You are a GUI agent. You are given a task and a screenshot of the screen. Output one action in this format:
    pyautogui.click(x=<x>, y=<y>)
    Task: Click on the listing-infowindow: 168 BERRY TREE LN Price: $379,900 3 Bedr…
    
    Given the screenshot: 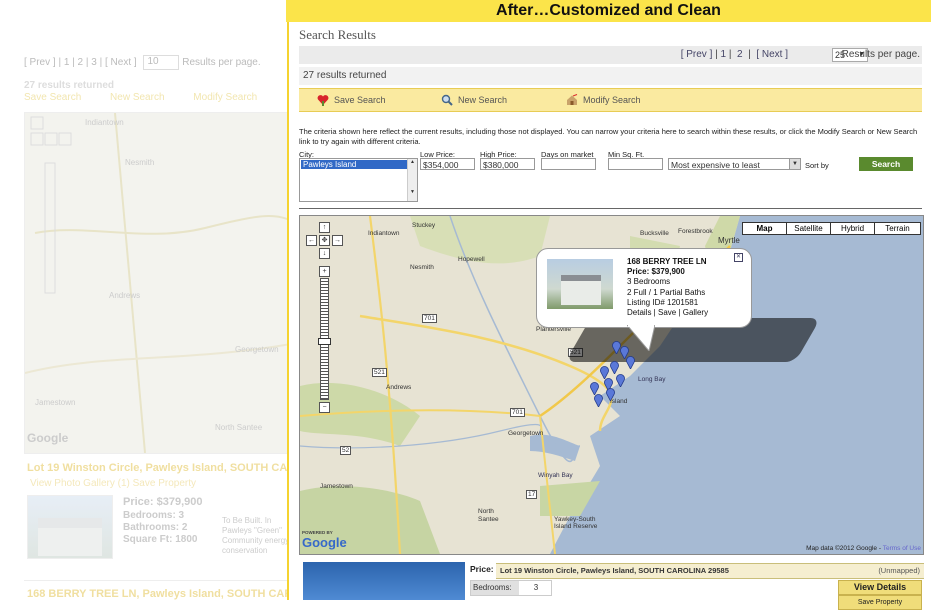 What is the action you would take?
    pyautogui.click(x=644, y=299)
    